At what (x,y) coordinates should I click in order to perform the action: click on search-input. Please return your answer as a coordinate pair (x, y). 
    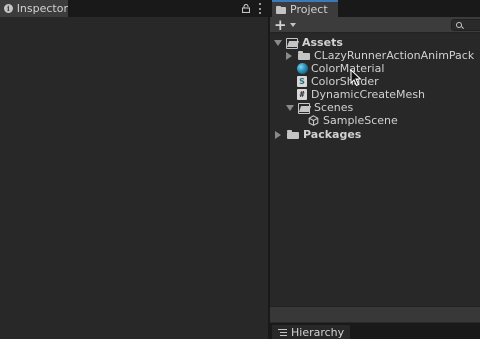
    Looking at the image, I should click on (465, 25).